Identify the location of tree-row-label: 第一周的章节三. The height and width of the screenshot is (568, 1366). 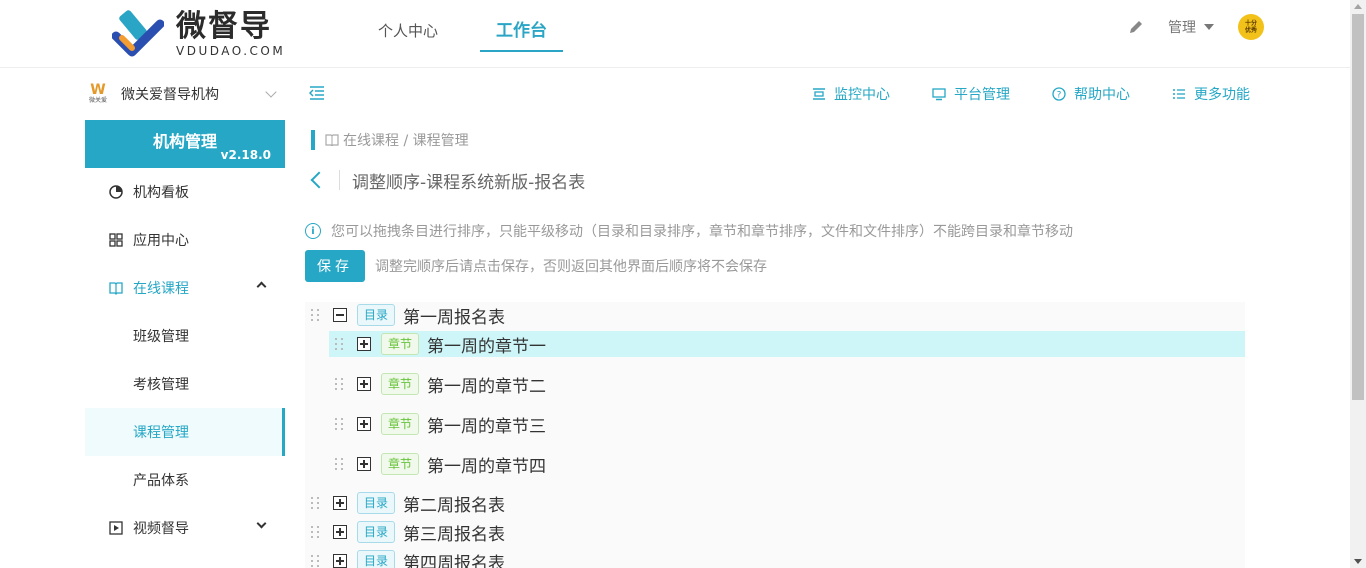
(487, 426).